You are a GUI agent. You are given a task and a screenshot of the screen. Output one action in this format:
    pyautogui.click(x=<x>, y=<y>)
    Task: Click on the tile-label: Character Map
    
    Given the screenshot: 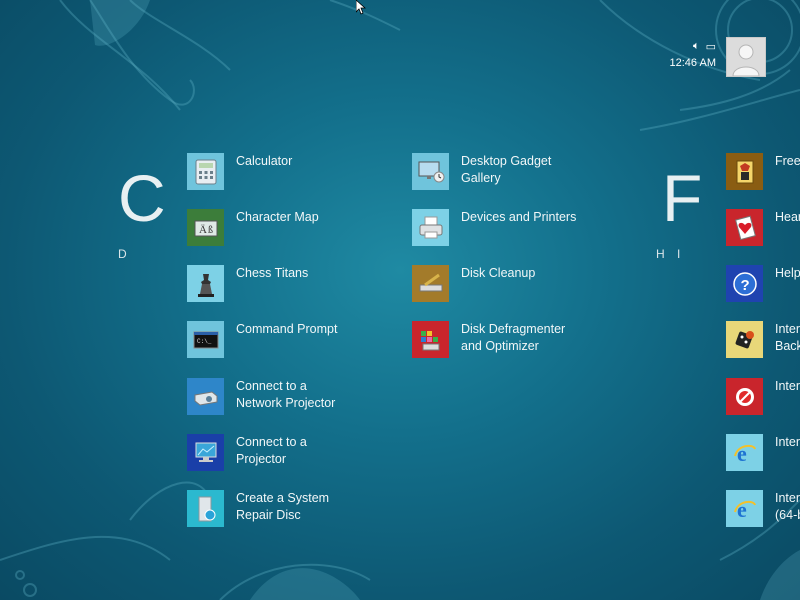 What is the action you would take?
    pyautogui.click(x=277, y=217)
    